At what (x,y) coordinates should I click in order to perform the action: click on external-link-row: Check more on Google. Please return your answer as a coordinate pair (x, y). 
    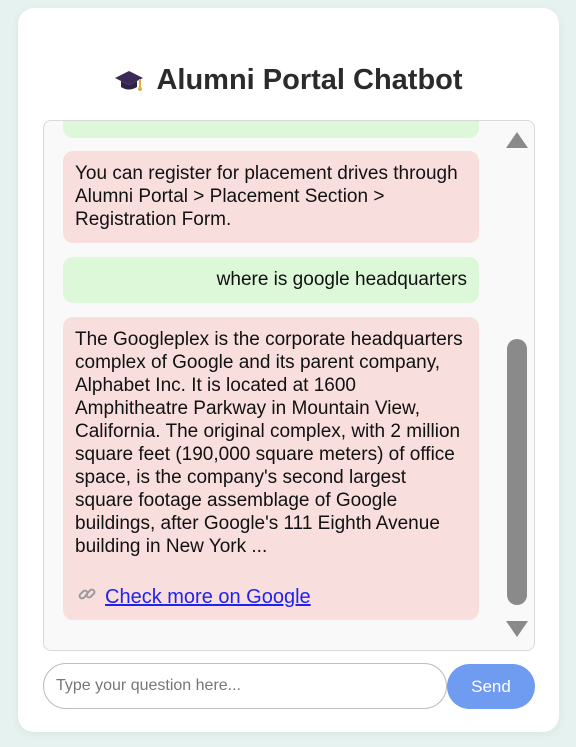
    Looking at the image, I should click on (271, 597).